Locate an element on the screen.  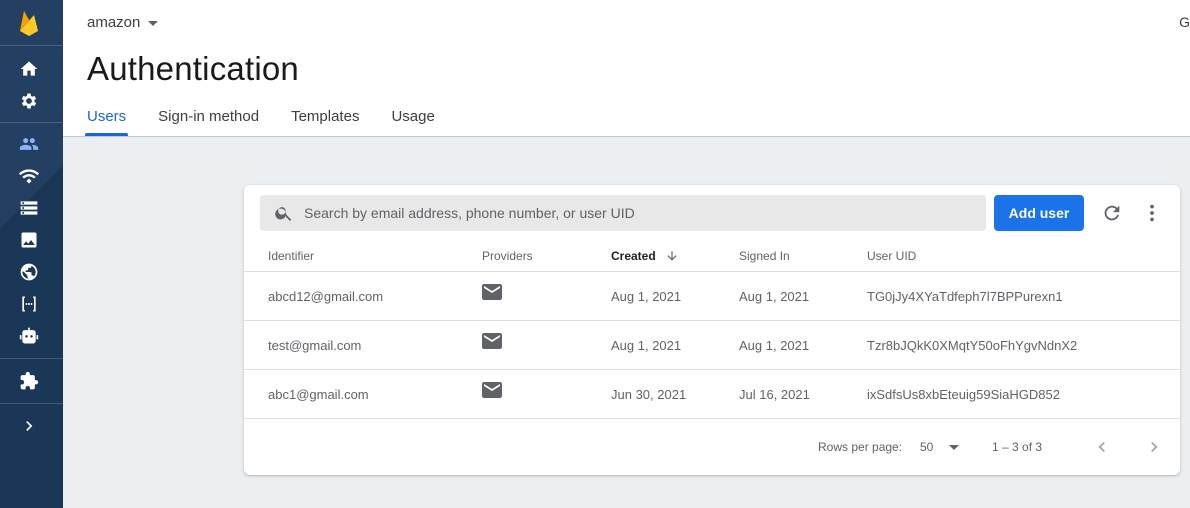
rows-per-page-select: 50 is located at coordinates (940, 447).